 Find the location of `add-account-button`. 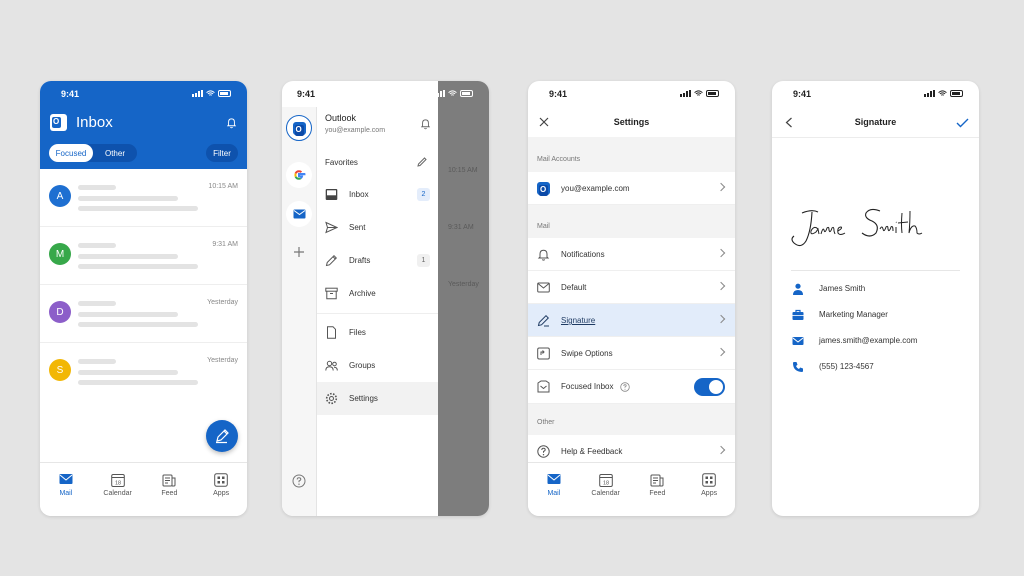

add-account-button is located at coordinates (299, 252).